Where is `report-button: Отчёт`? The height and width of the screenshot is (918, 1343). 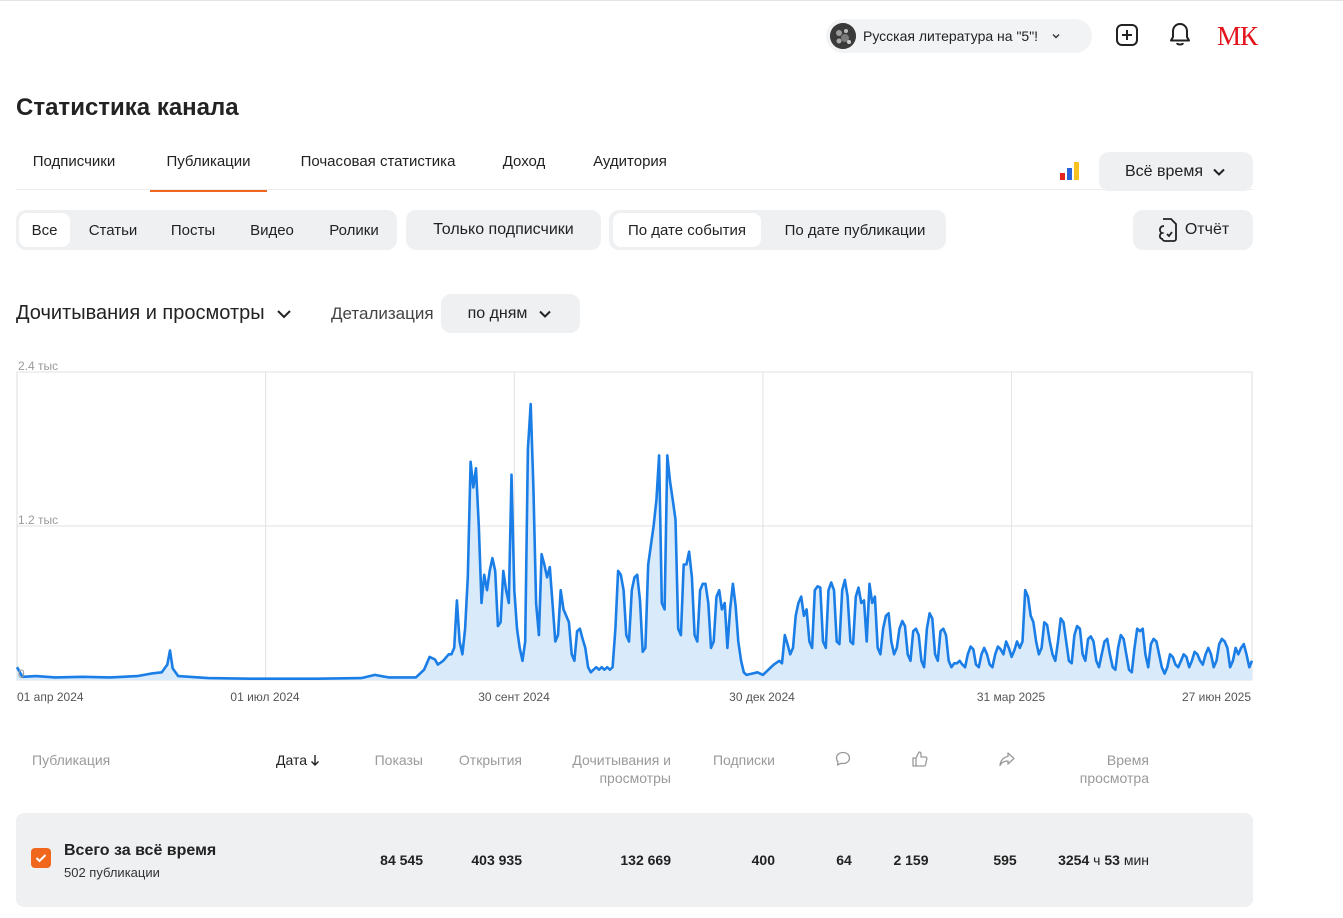 report-button: Отчёт is located at coordinates (1193, 230).